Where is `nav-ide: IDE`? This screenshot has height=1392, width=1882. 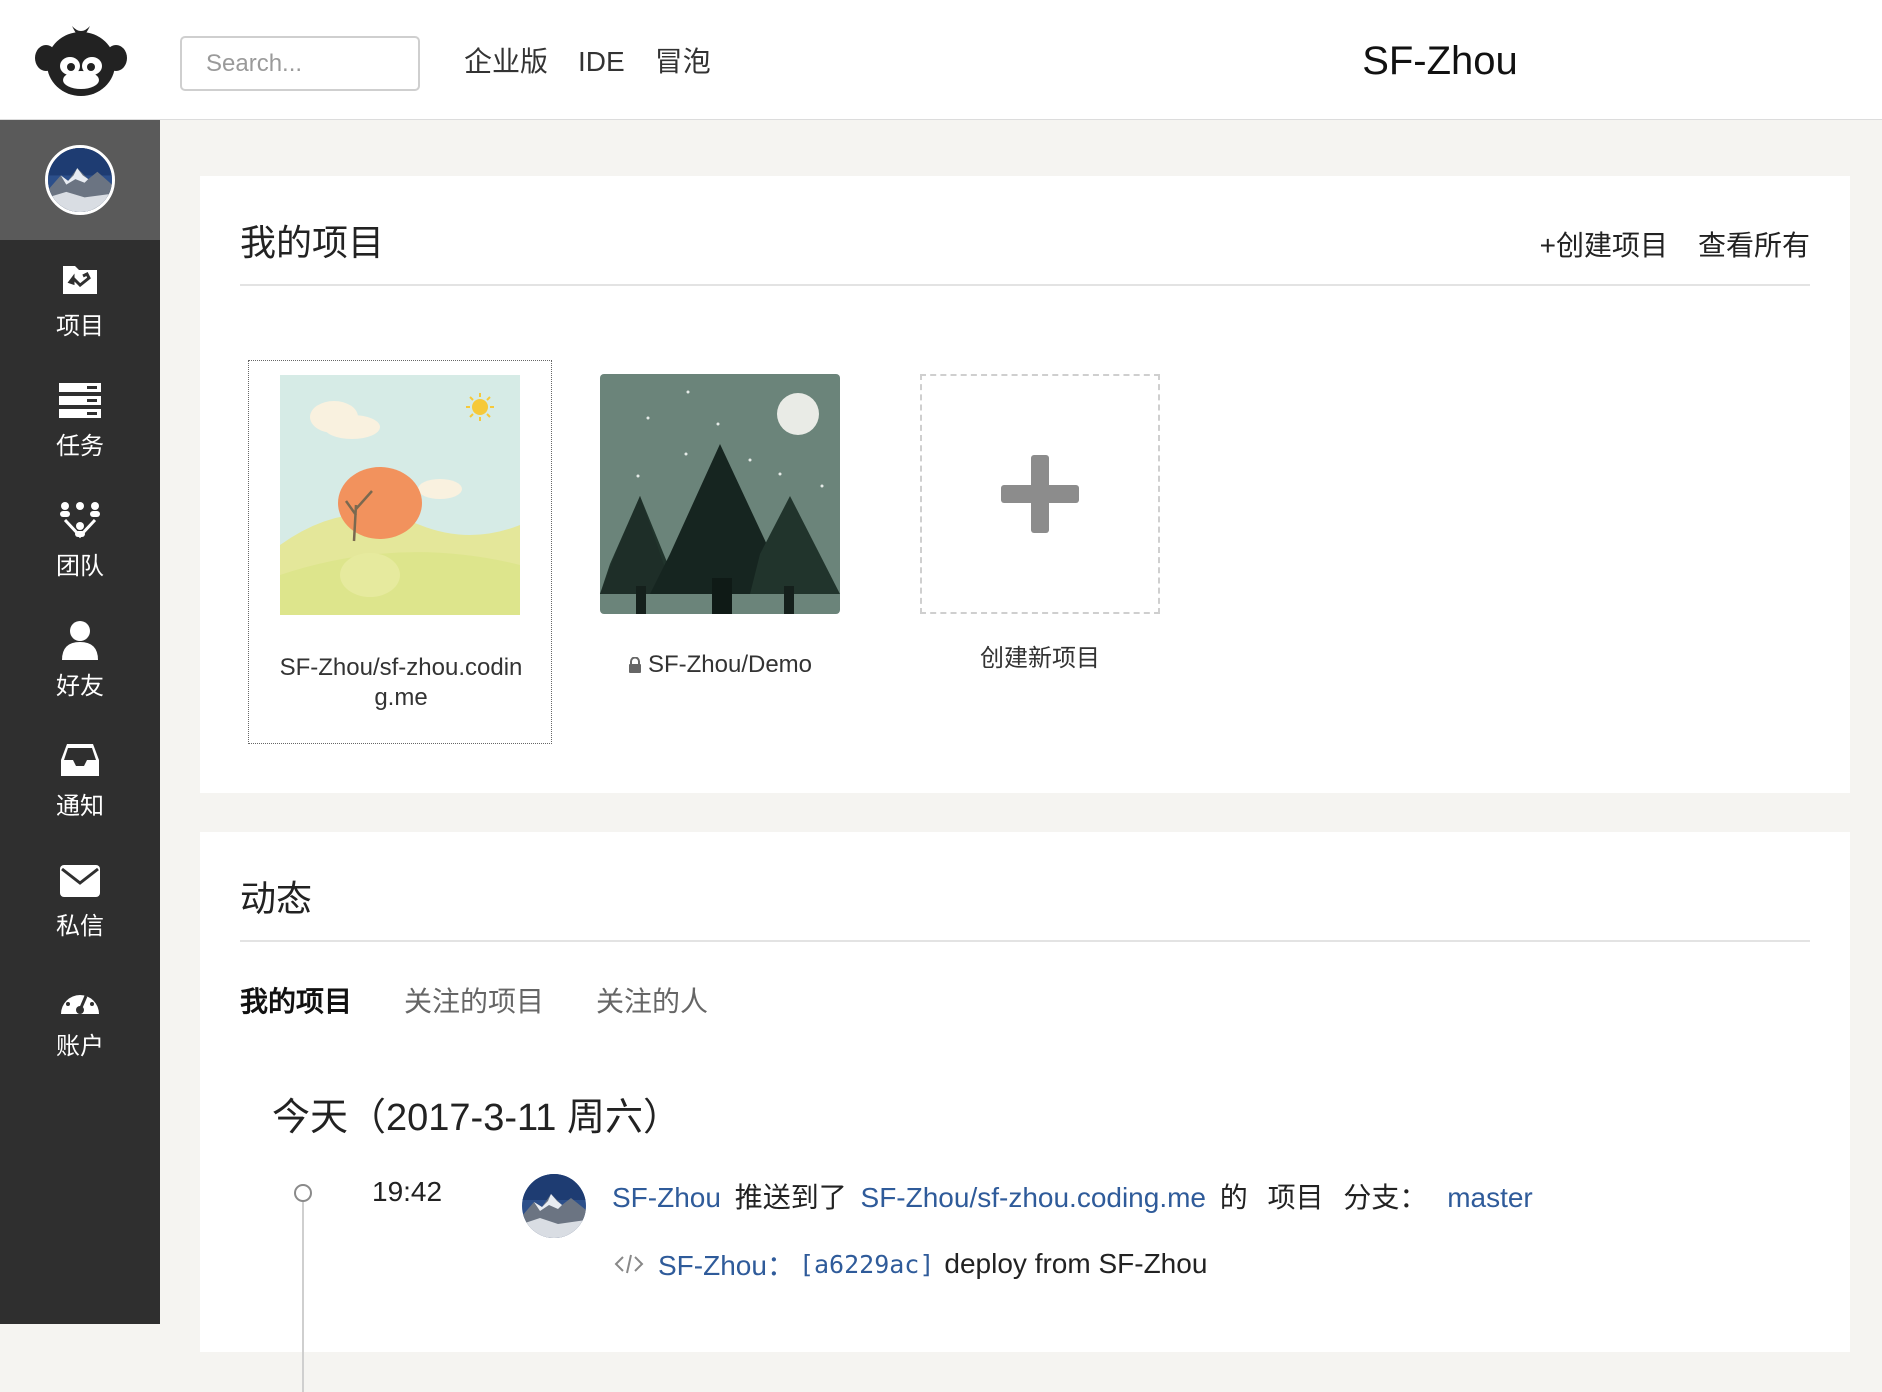 nav-ide: IDE is located at coordinates (601, 62).